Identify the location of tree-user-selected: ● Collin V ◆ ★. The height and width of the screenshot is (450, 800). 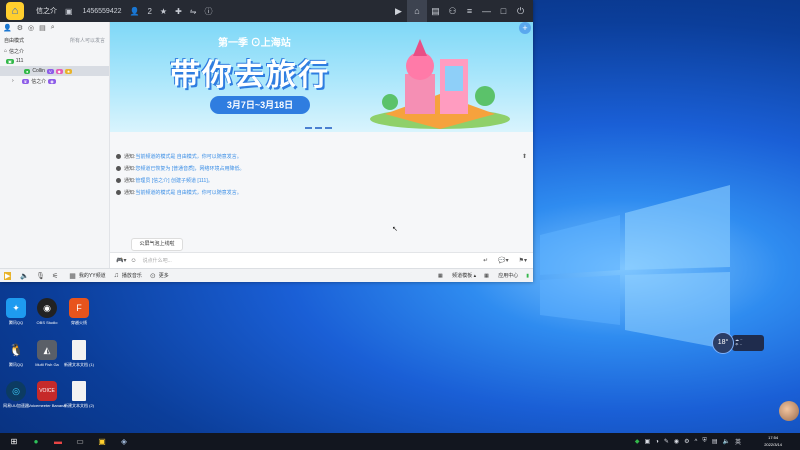
(54, 71).